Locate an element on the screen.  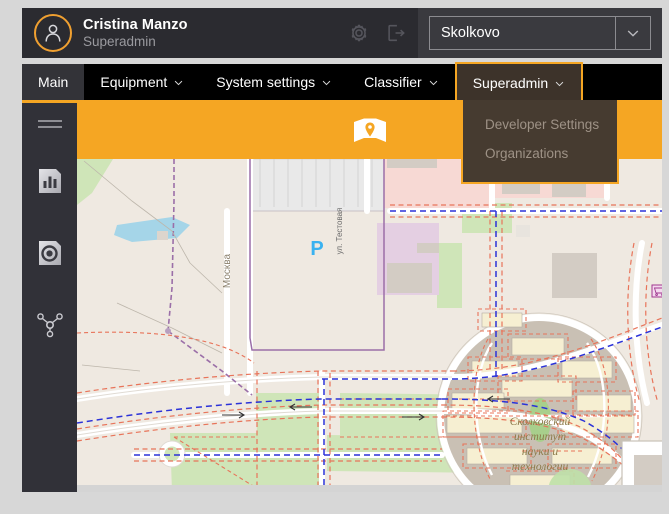
dropdown-item-label: Developer Settings is located at coordinates (542, 124).